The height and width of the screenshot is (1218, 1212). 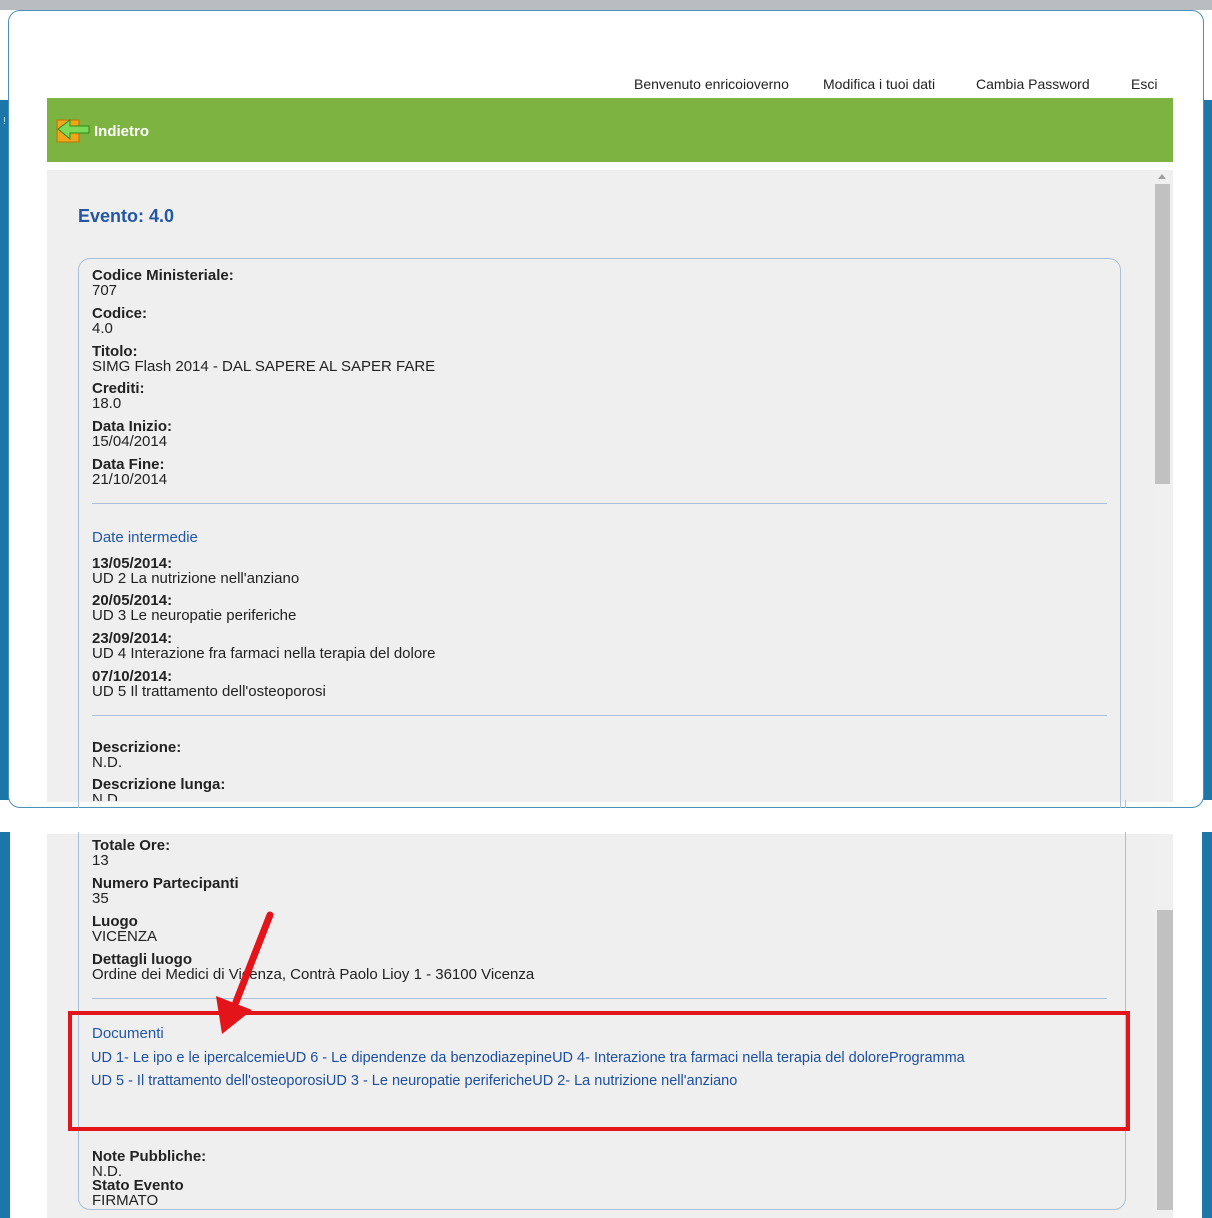 I want to click on field-stato-evento: Stato Evento FIRMATO, so click(x=138, y=1193).